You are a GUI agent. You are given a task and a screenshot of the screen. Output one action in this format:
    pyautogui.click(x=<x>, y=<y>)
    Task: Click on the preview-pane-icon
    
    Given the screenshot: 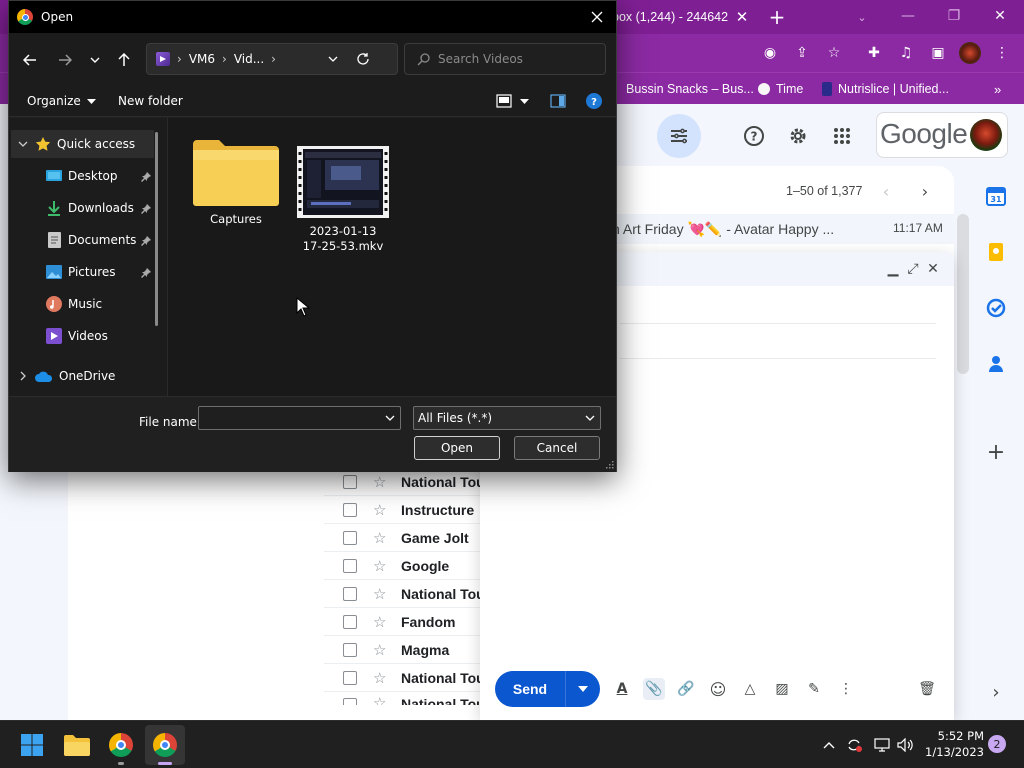 What is the action you would take?
    pyautogui.click(x=558, y=101)
    